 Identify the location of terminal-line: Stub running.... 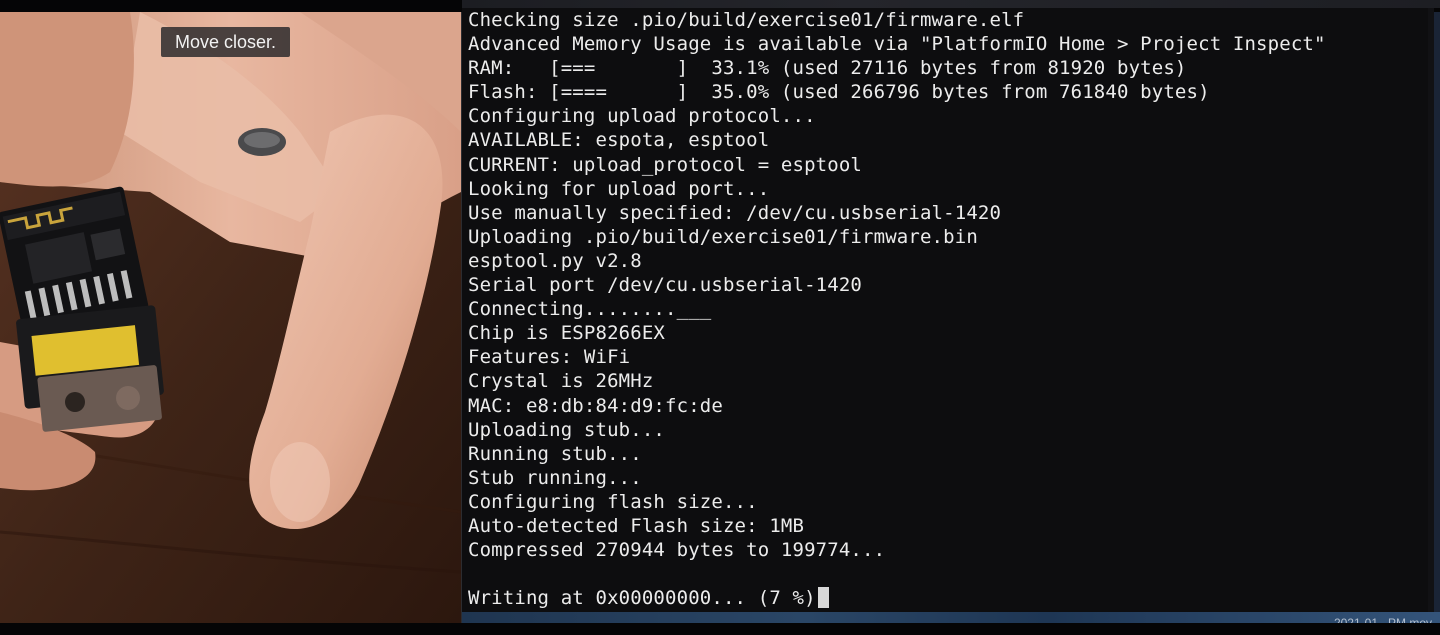
(555, 477).